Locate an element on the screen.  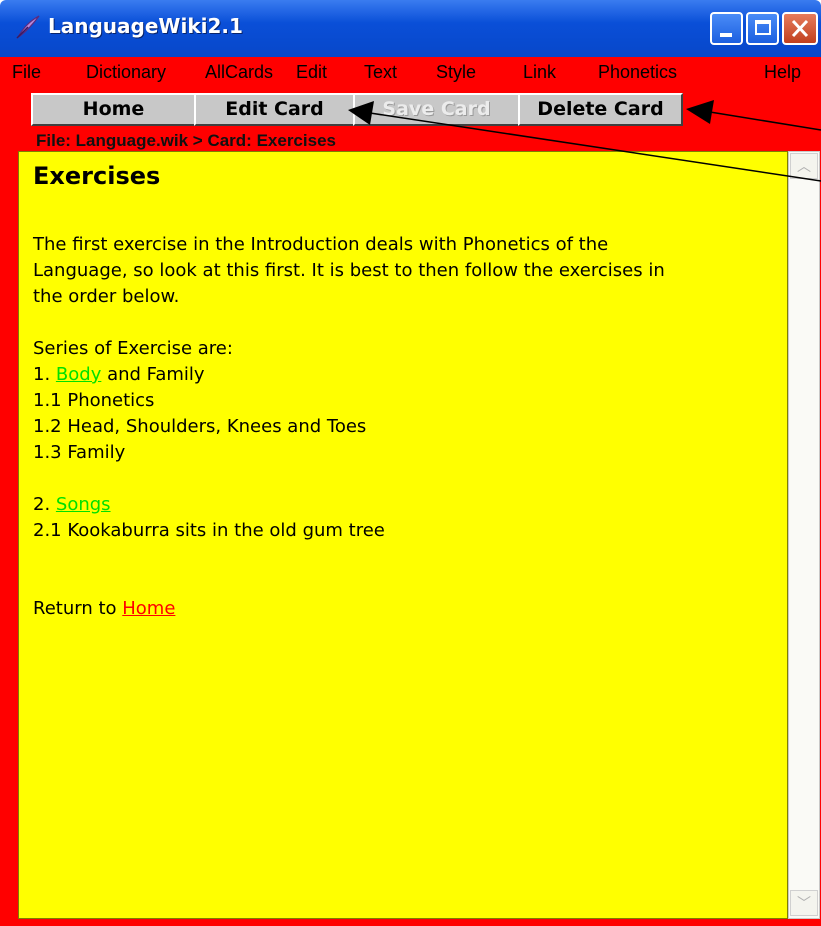
menu-allcards: AllCards is located at coordinates (239, 72).